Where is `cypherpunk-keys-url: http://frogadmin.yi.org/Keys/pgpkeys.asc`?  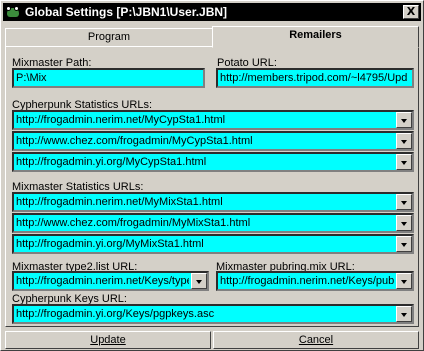 cypherpunk-keys-url: http://frogadmin.yi.org/Keys/pgpkeys.asc is located at coordinates (213, 314).